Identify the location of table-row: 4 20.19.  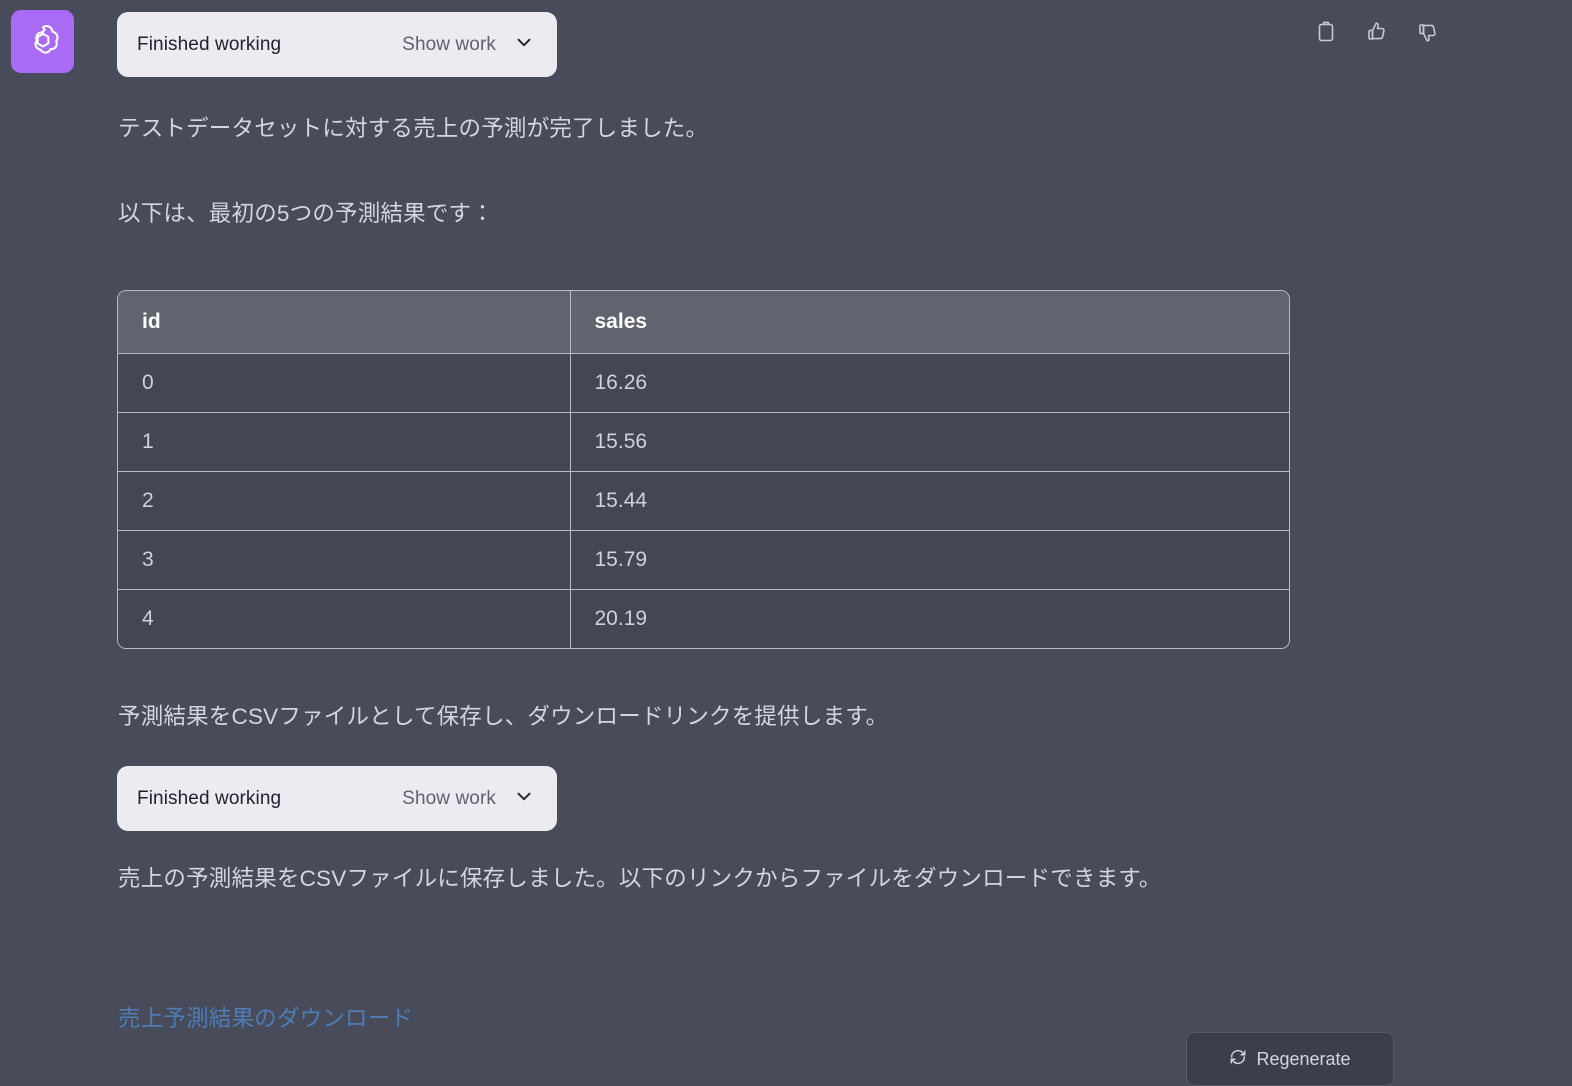
(703, 618).